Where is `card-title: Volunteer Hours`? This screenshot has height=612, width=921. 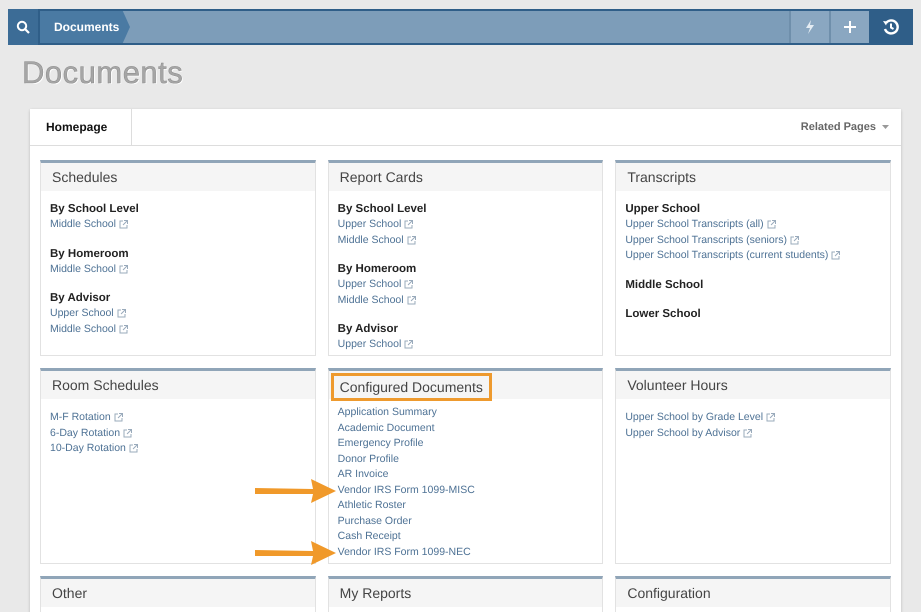 card-title: Volunteer Hours is located at coordinates (677, 385).